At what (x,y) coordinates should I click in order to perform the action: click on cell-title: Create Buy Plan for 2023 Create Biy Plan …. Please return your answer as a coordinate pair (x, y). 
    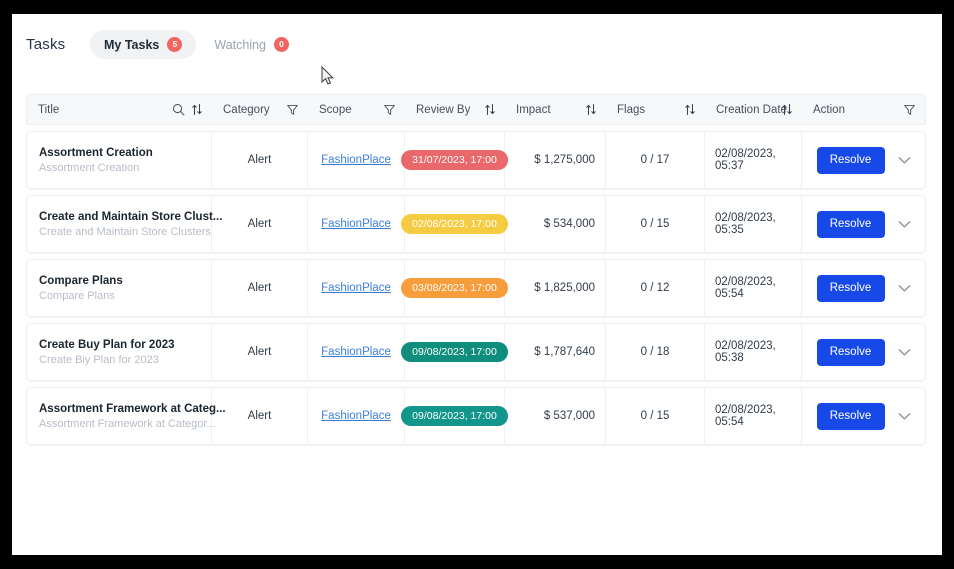
    Looking at the image, I should click on (119, 352).